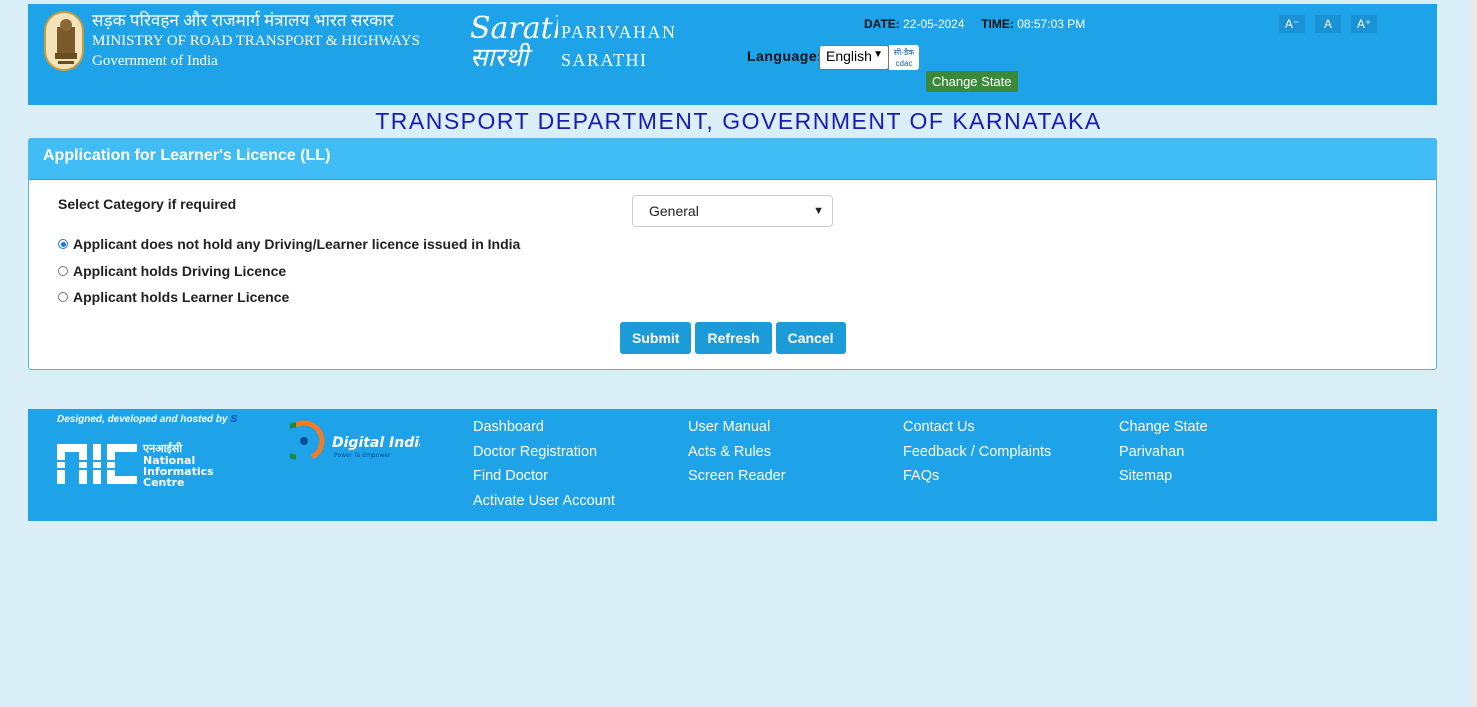 The height and width of the screenshot is (707, 1477). What do you see at coordinates (1163, 427) in the screenshot?
I see `footer-link-change-state: Change State` at bounding box center [1163, 427].